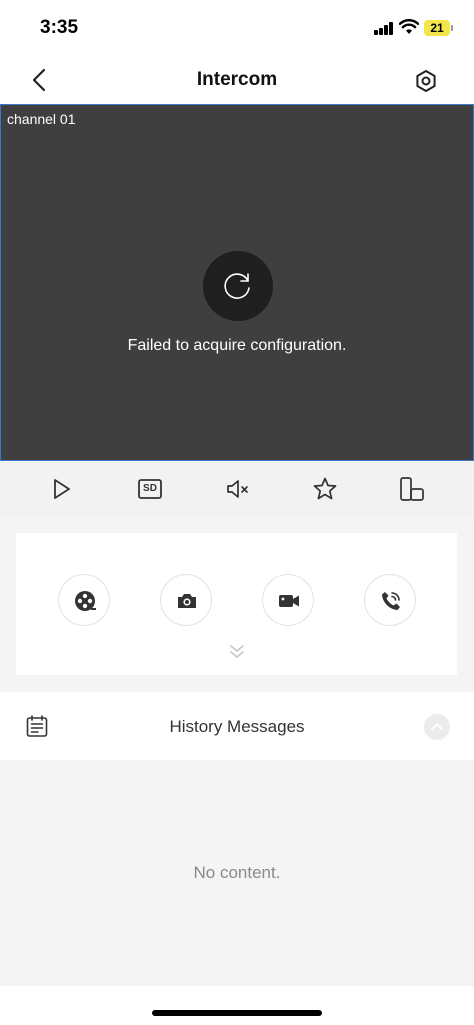 The height and width of the screenshot is (1025, 474). Describe the element at coordinates (61, 489) in the screenshot. I see `play-icon` at that location.